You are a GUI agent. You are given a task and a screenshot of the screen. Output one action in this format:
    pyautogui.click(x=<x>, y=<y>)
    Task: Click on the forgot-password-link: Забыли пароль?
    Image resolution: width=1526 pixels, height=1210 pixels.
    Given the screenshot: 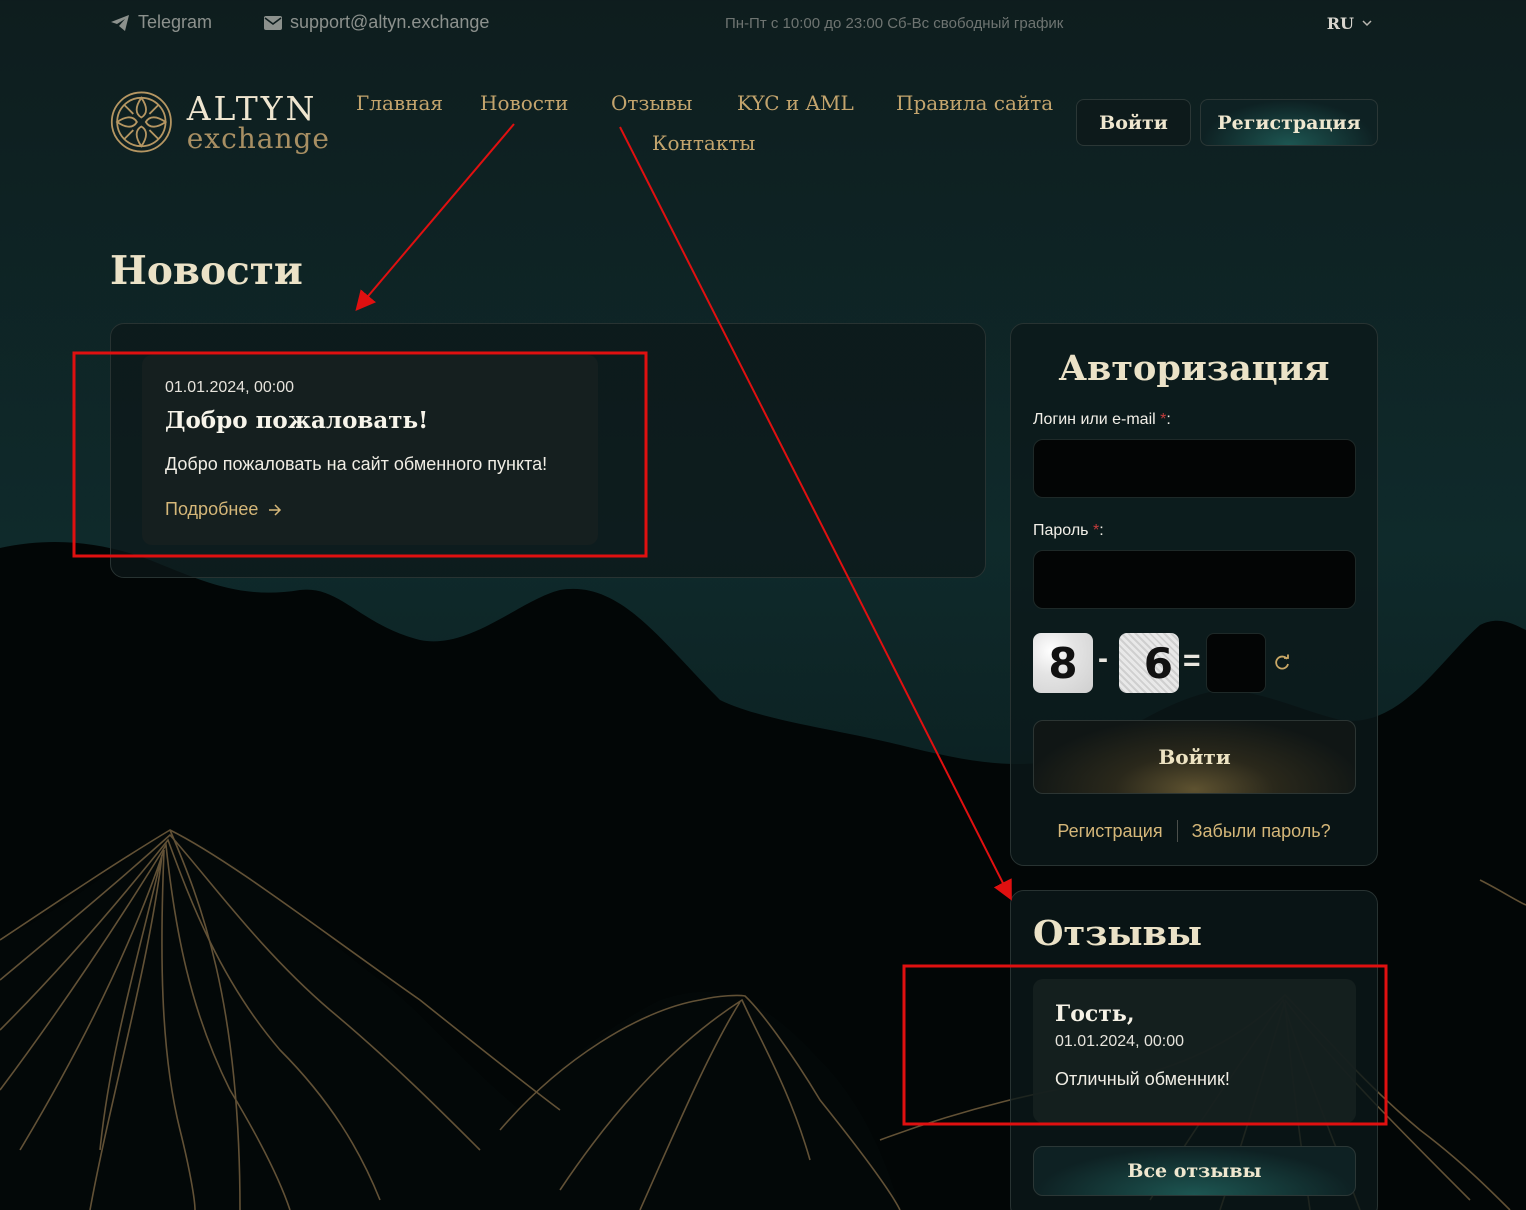 What is the action you would take?
    pyautogui.click(x=1261, y=831)
    